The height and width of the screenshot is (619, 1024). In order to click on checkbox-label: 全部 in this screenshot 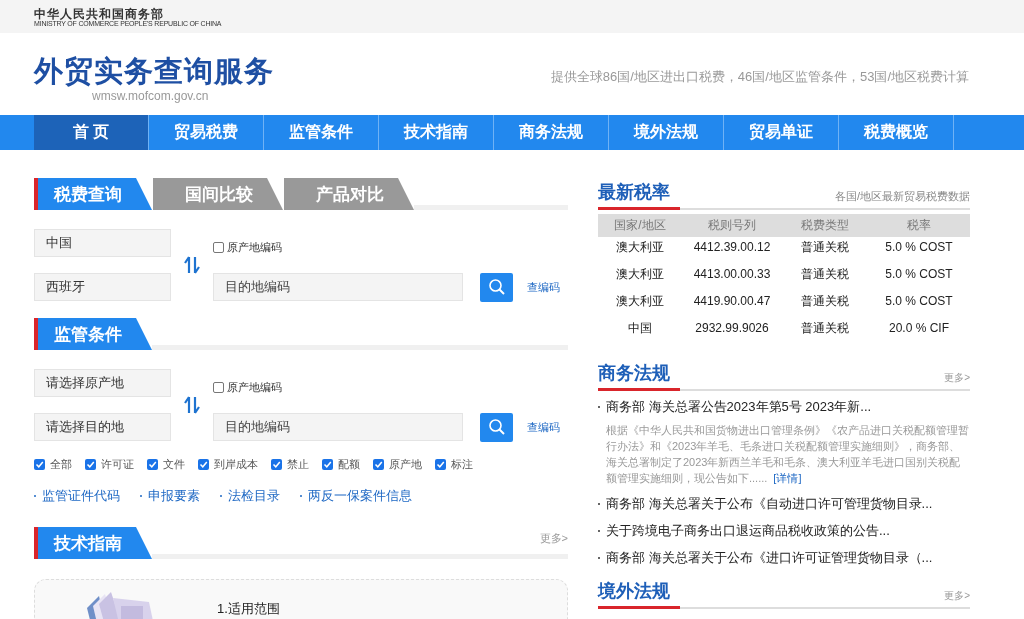, I will do `click(61, 464)`.